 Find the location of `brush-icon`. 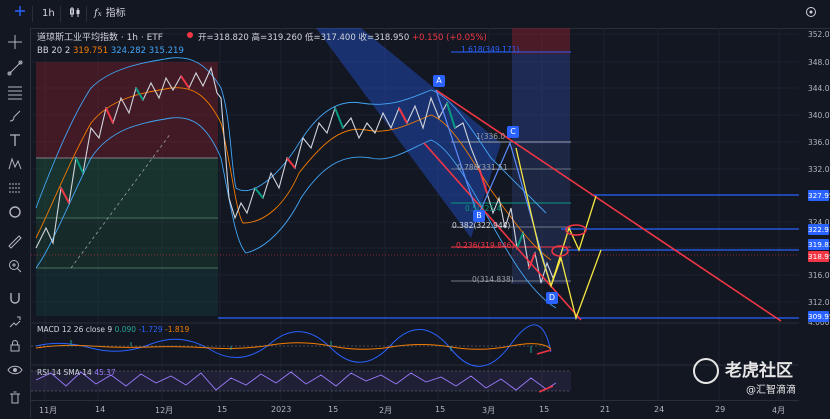

brush-icon is located at coordinates (15, 116).